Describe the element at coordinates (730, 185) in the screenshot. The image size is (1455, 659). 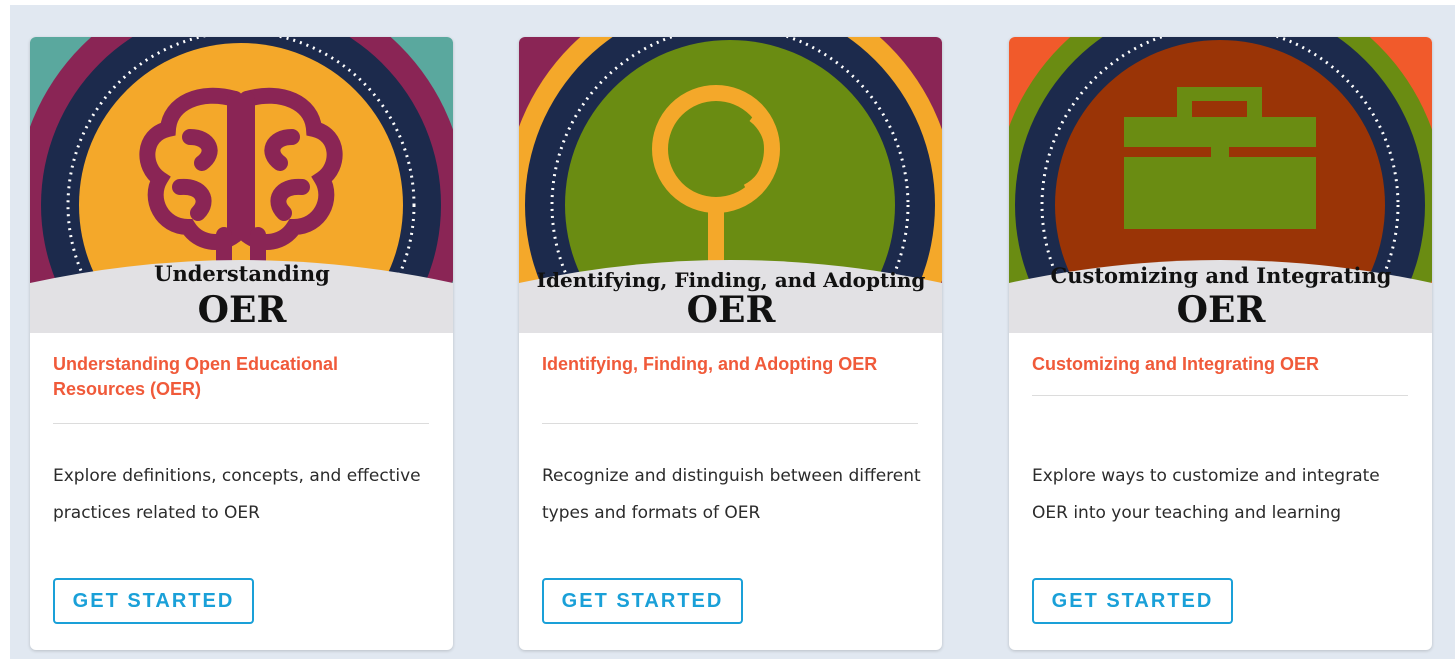
I see `banner-identifying-finding-adopting-oer: Identifying, Finding, and Adopting OER` at that location.